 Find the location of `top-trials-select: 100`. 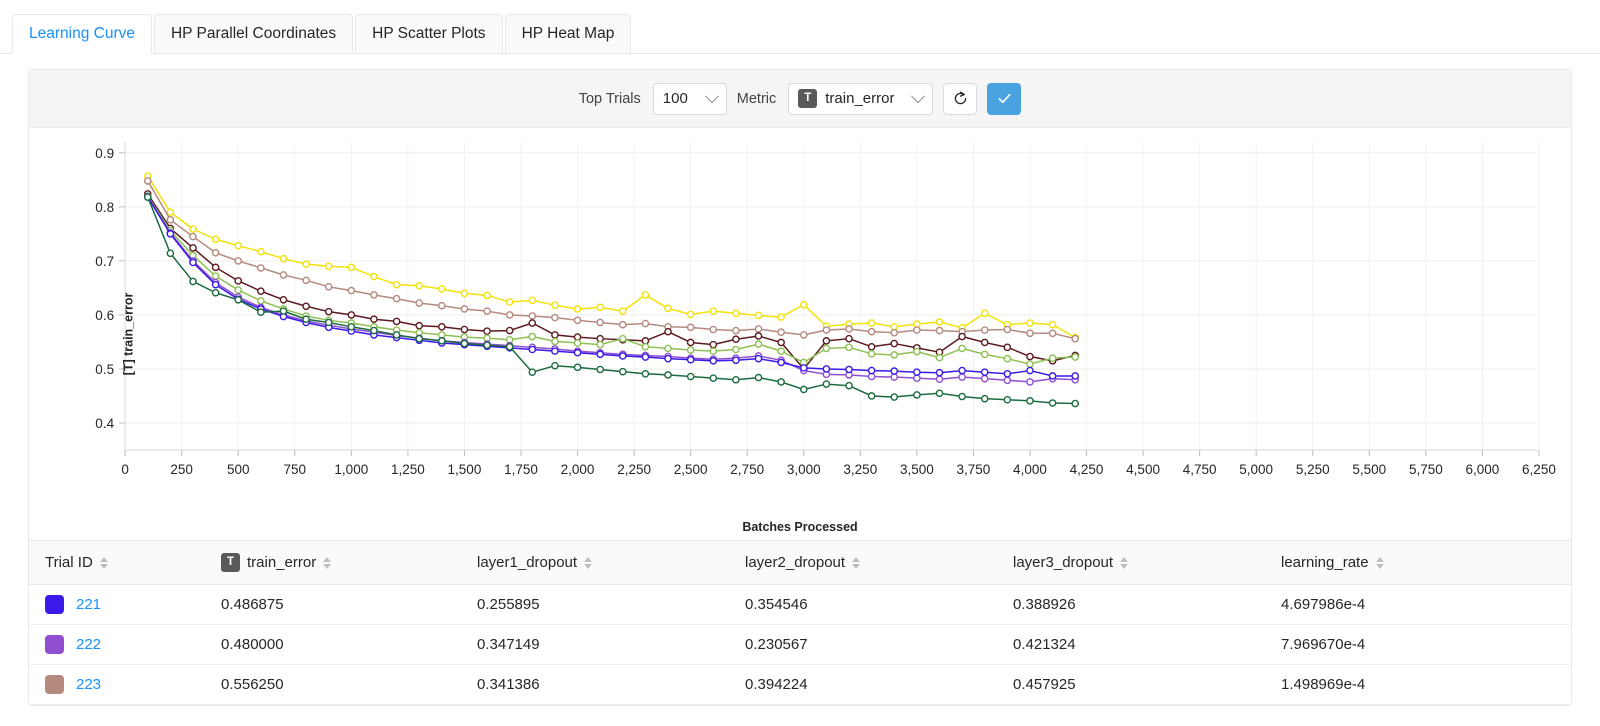

top-trials-select: 100 is located at coordinates (689, 98).